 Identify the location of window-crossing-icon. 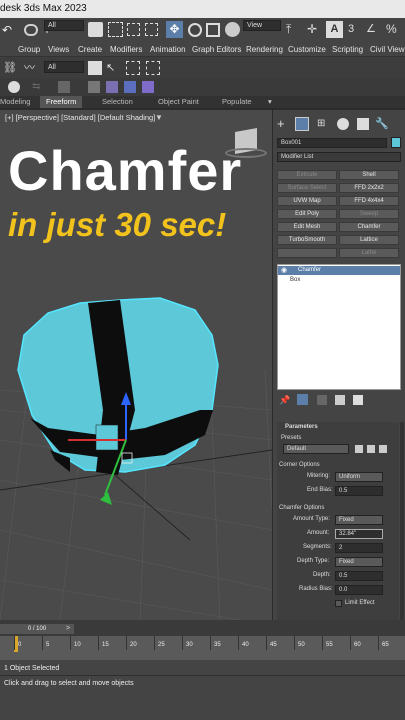
(151, 29).